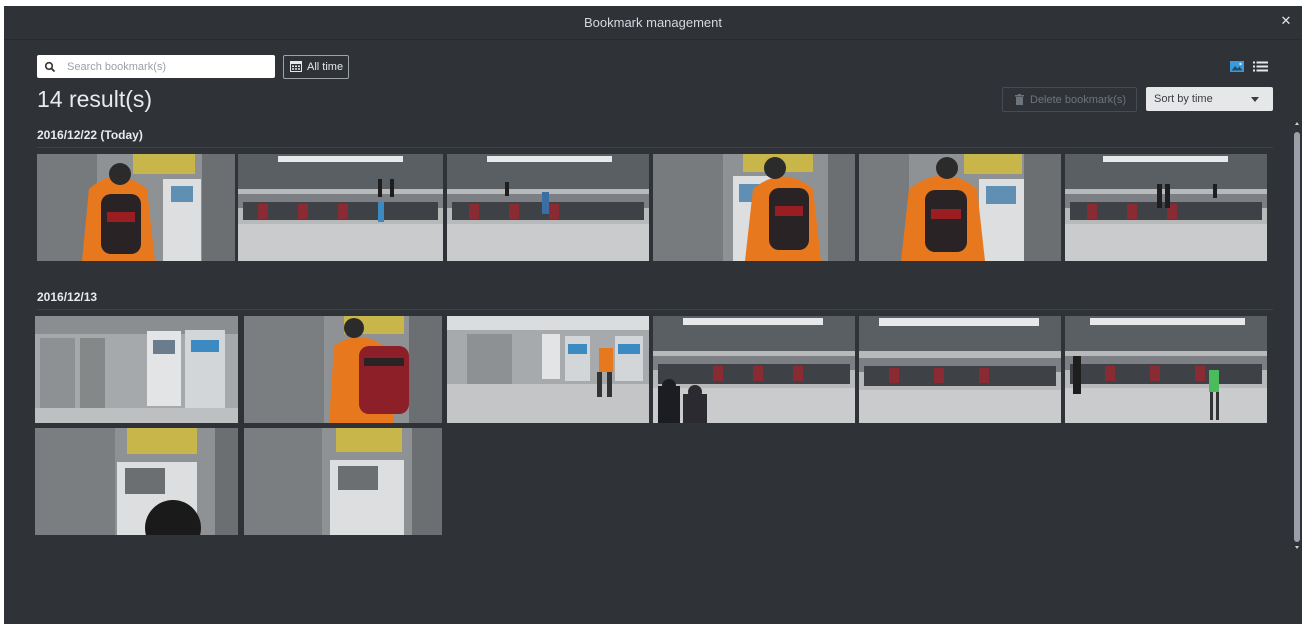 The height and width of the screenshot is (624, 1306). I want to click on search-box, so click(156, 66).